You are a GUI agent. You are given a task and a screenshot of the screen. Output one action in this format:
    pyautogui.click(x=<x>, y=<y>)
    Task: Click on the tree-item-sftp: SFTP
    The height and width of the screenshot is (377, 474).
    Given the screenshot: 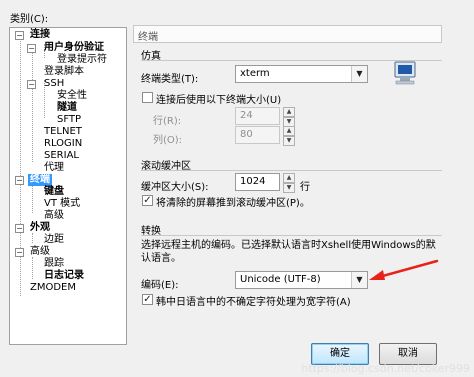 What is the action you would take?
    pyautogui.click(x=69, y=120)
    